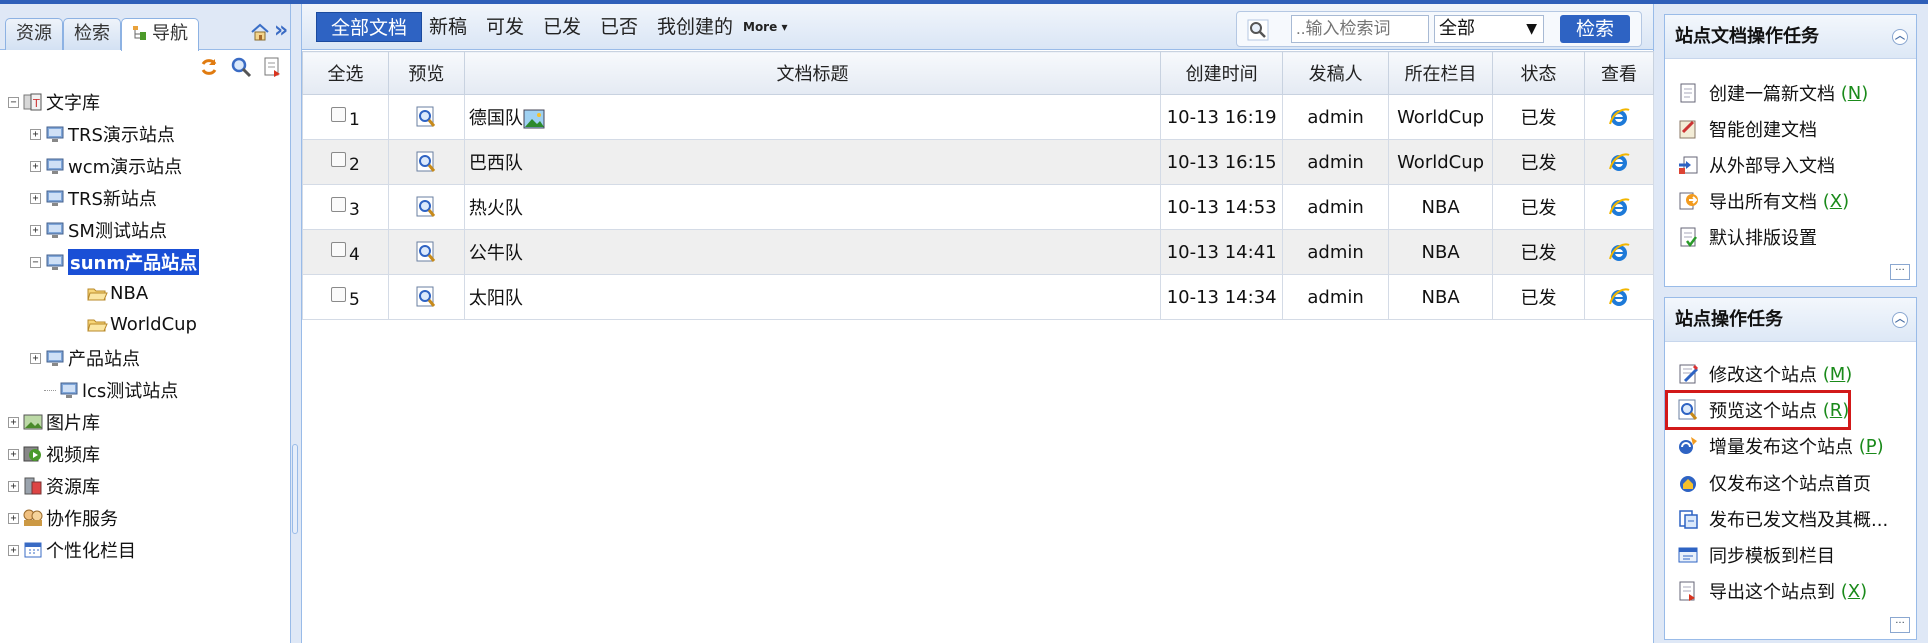 The image size is (1928, 643). What do you see at coordinates (978, 207) in the screenshot?
I see `table-row: 3 热火队 10-13 14:53 admin NBA 已发` at bounding box center [978, 207].